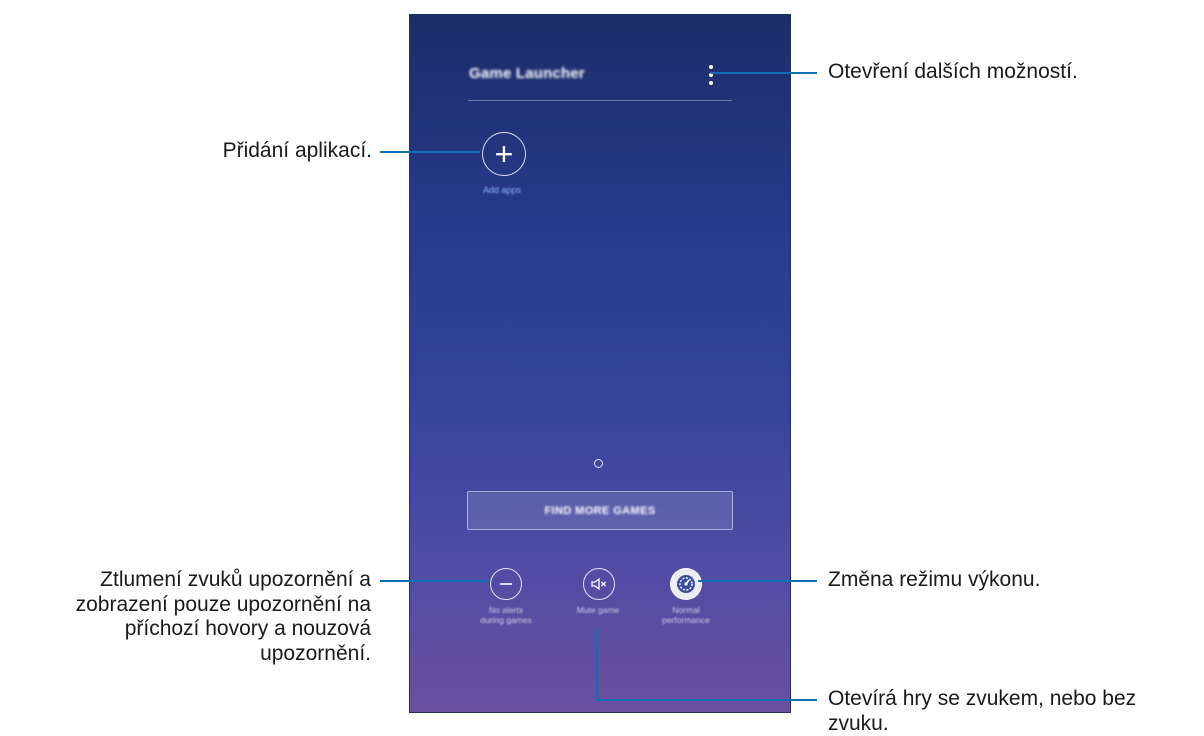 The height and width of the screenshot is (736, 1204). I want to click on find-more-games-label: FIND MORE GAMES, so click(599, 511).